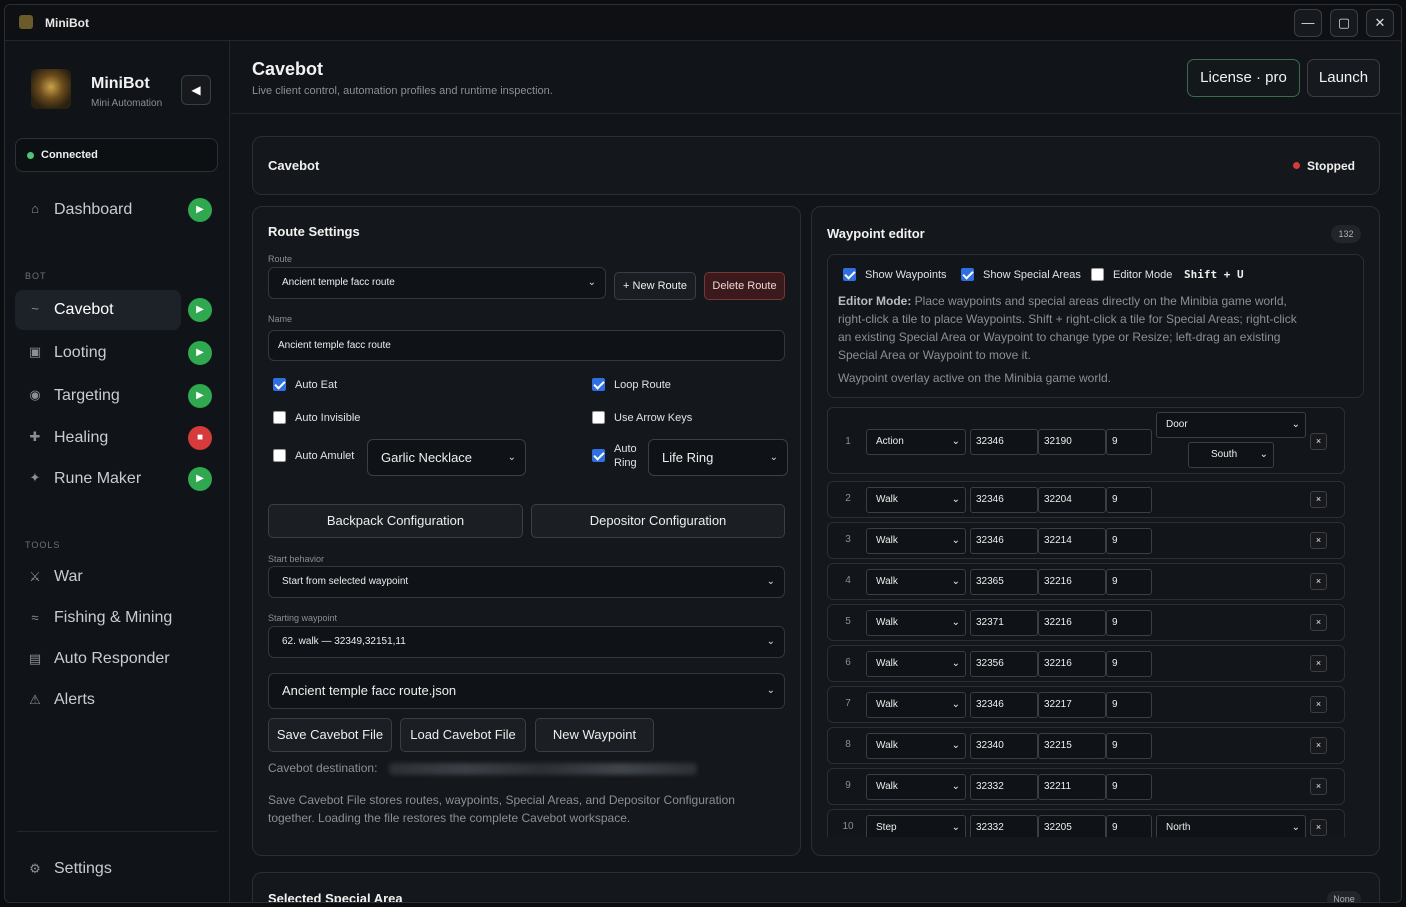  What do you see at coordinates (598, 417) in the screenshot?
I see `use-arrow-keys-checkbox` at bounding box center [598, 417].